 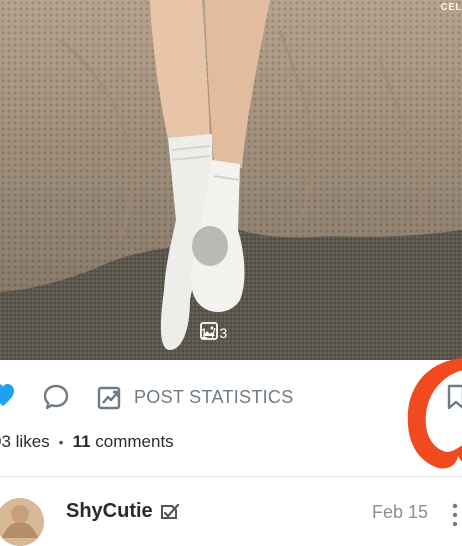 I want to click on annotation-circle, so click(x=423, y=417).